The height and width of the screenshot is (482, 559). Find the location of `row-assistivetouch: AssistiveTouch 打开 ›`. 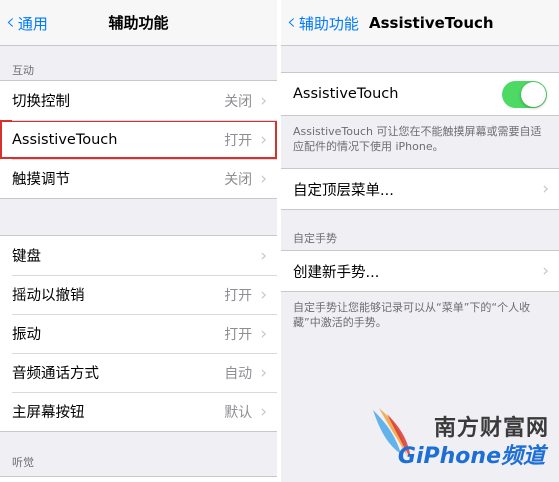

row-assistivetouch: AssistiveTouch 打开 › is located at coordinates (138, 139).